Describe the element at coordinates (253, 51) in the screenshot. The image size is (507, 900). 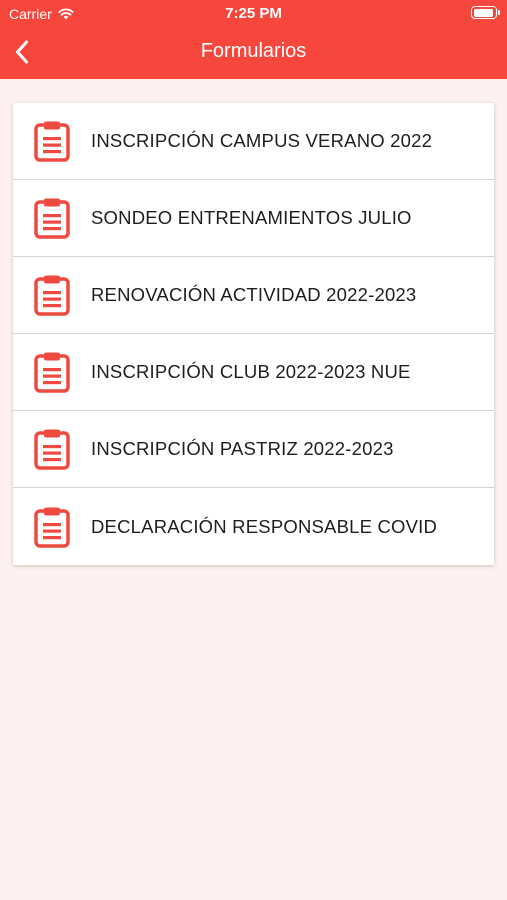
I see `page-title: Formularios` at that location.